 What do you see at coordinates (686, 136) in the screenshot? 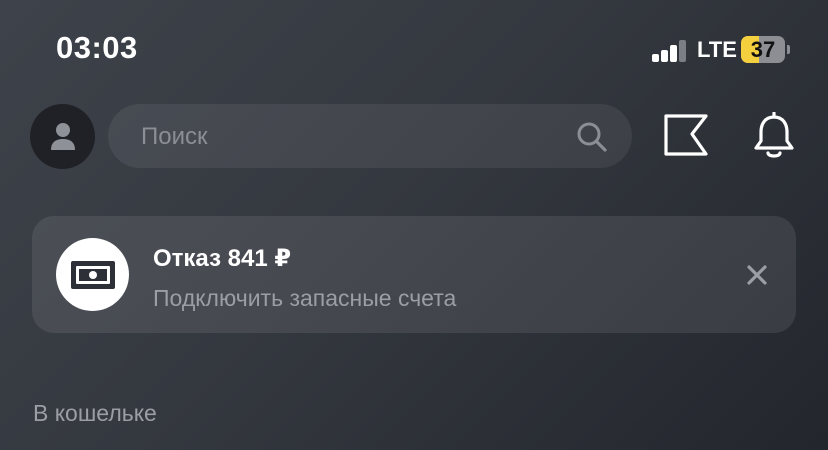
I see `flag-icon` at bounding box center [686, 136].